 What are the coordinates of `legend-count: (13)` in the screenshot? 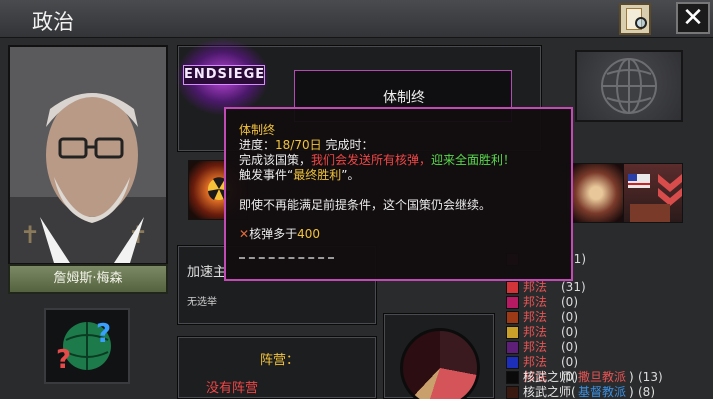 It's located at (650, 377).